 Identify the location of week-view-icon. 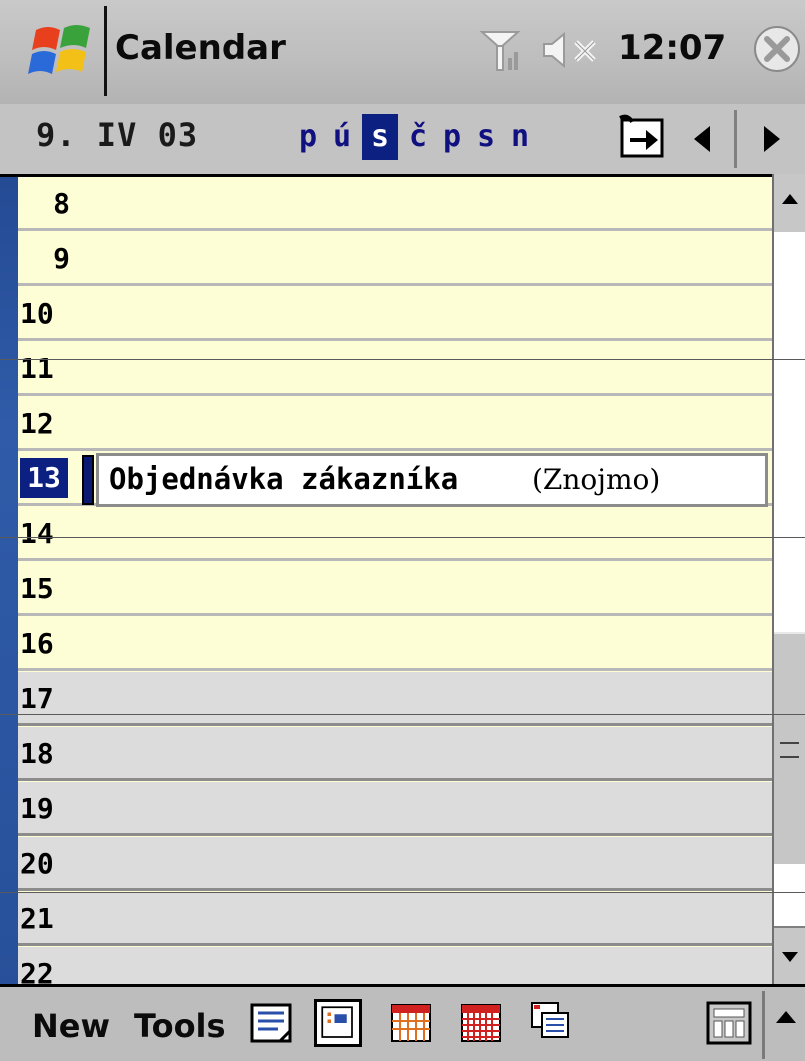
(412, 1023).